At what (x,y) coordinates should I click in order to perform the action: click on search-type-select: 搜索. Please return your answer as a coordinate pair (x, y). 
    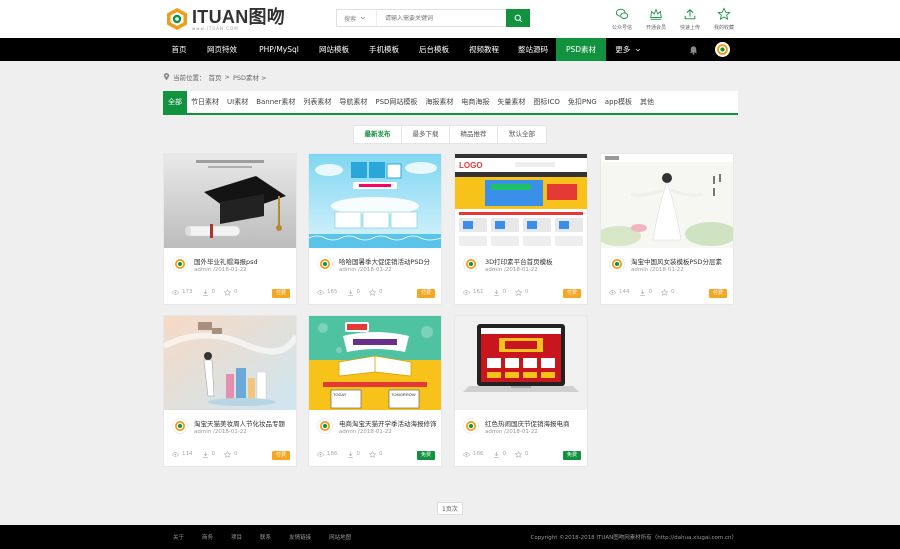
    Looking at the image, I should click on (357, 18).